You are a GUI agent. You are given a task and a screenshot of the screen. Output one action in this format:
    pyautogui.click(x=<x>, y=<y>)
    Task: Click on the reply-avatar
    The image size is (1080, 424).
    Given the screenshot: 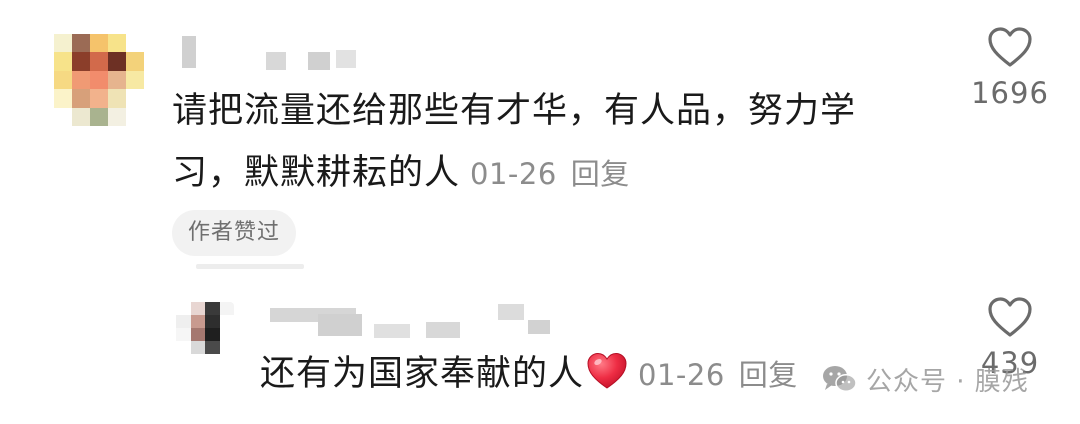 What is the action you would take?
    pyautogui.click(x=205, y=328)
    